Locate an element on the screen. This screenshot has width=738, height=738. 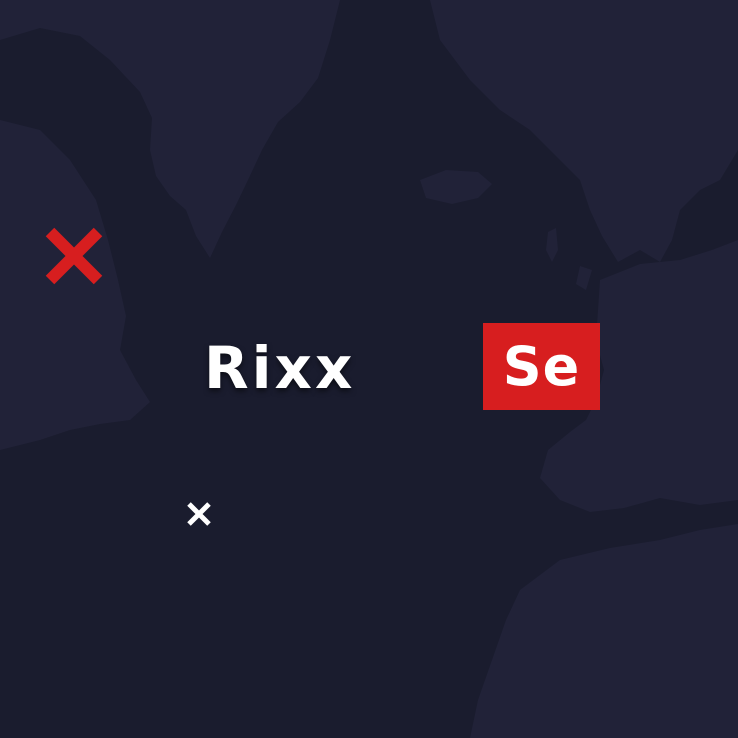
landmass-africa is located at coordinates (604, 631).